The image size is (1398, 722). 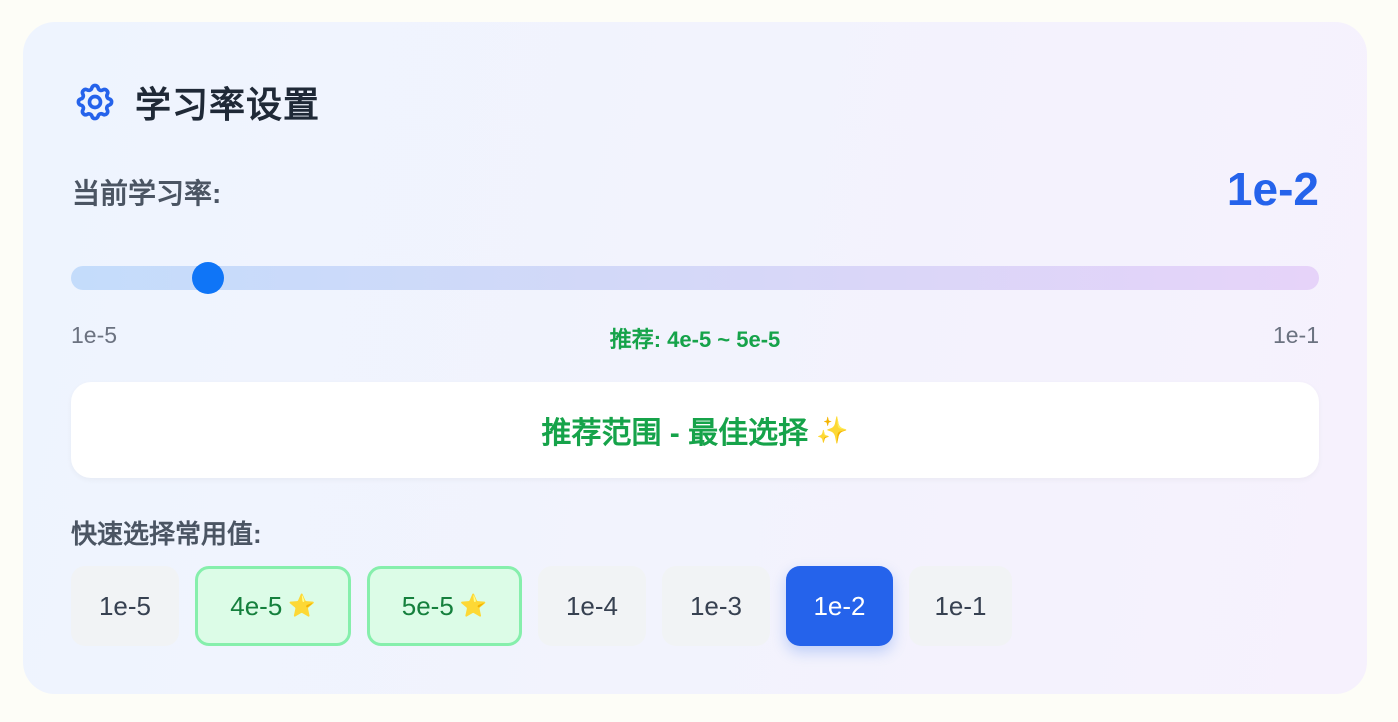 I want to click on current-rate-value: 1e-2, so click(x=1272, y=189).